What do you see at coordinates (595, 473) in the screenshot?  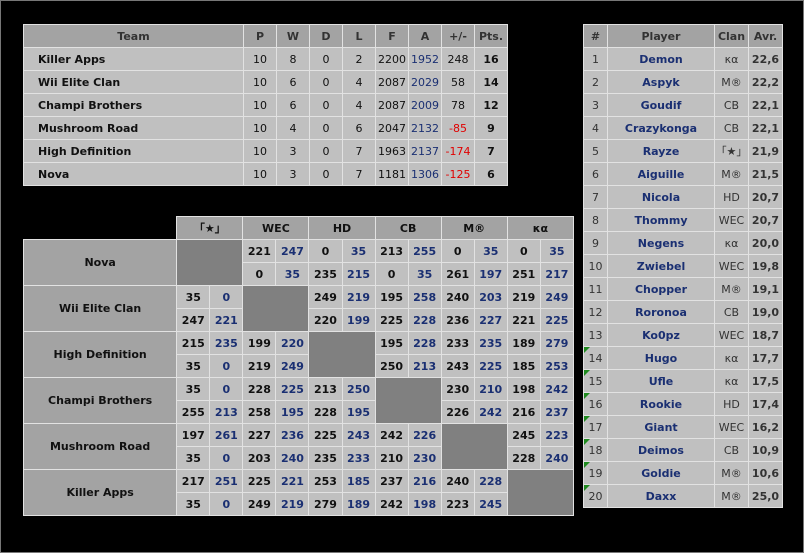 I see `player-rank: 19` at bounding box center [595, 473].